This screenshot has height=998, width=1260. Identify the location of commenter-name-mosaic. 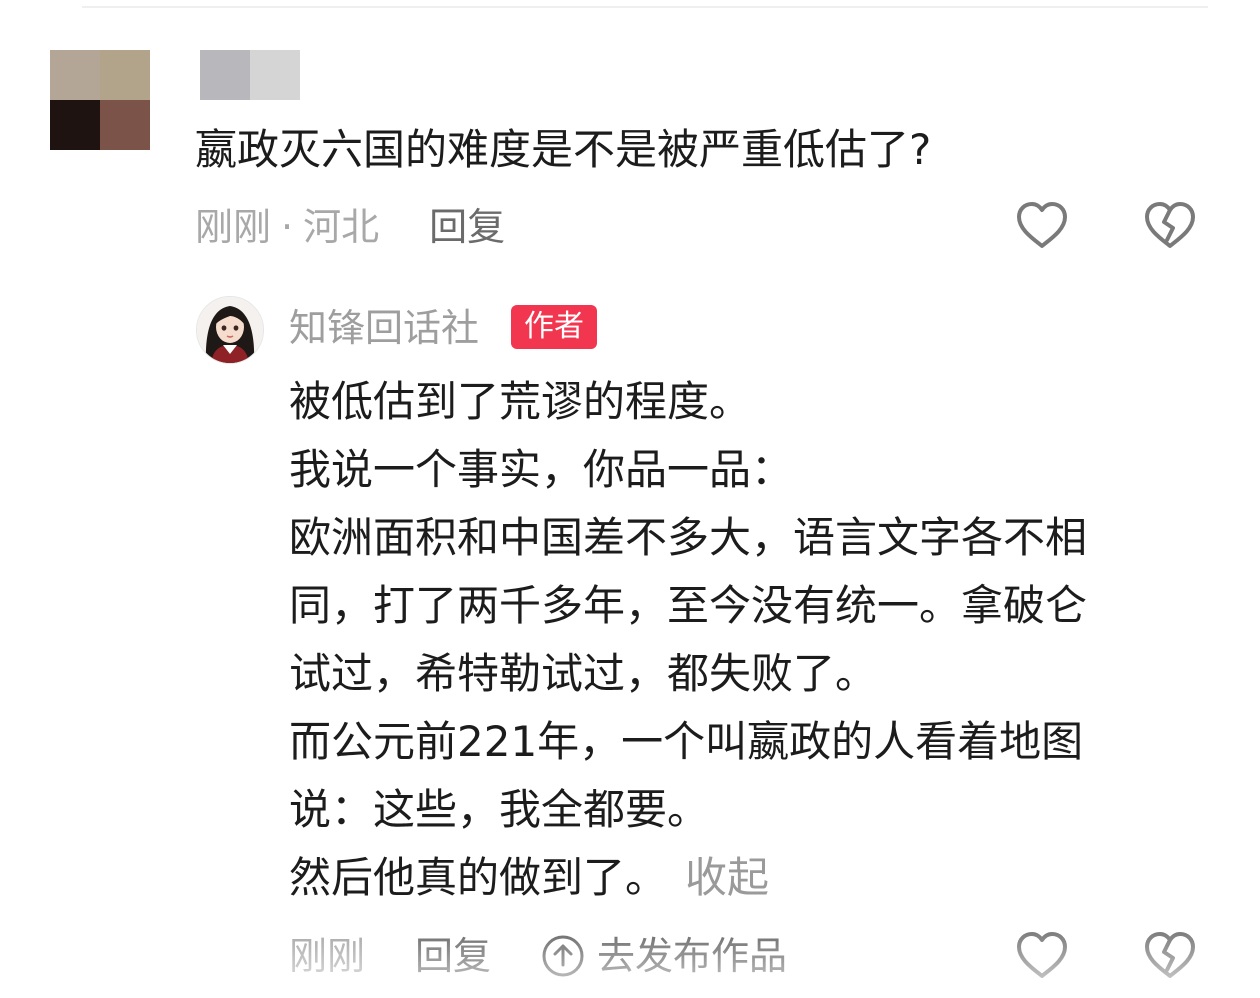
(250, 75).